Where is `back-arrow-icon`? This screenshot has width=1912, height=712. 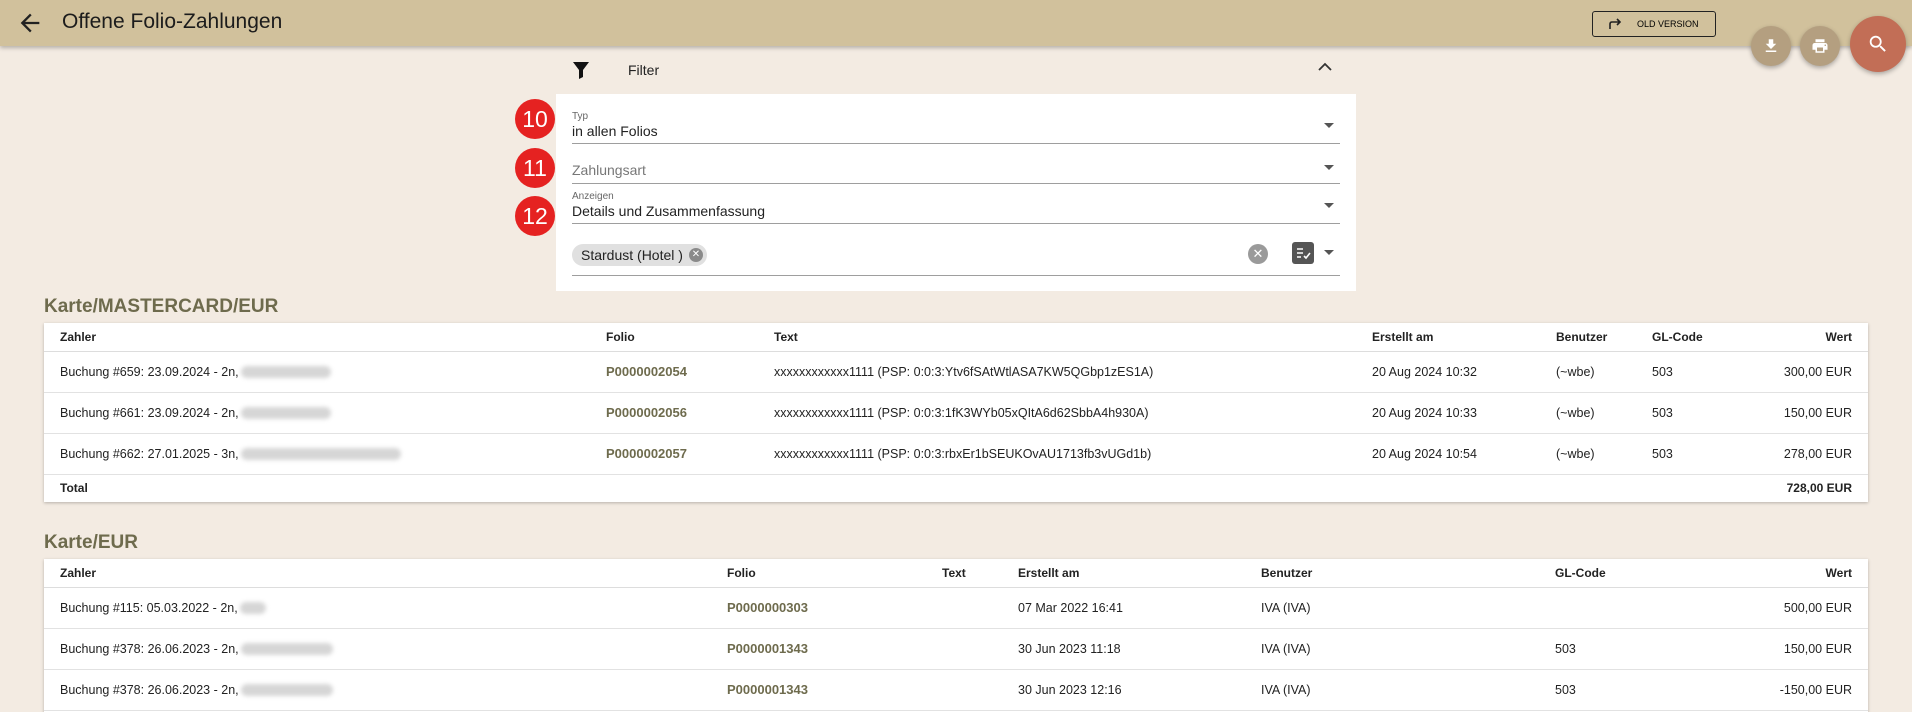
back-arrow-icon is located at coordinates (30, 23).